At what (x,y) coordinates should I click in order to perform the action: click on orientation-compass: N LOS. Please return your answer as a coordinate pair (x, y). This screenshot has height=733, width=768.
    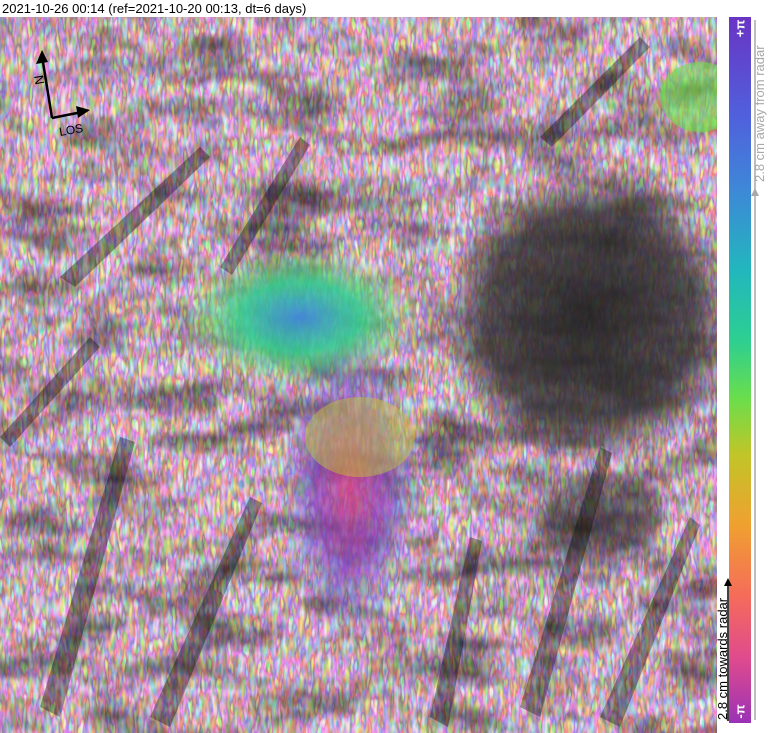
    Looking at the image, I should click on (54, 93).